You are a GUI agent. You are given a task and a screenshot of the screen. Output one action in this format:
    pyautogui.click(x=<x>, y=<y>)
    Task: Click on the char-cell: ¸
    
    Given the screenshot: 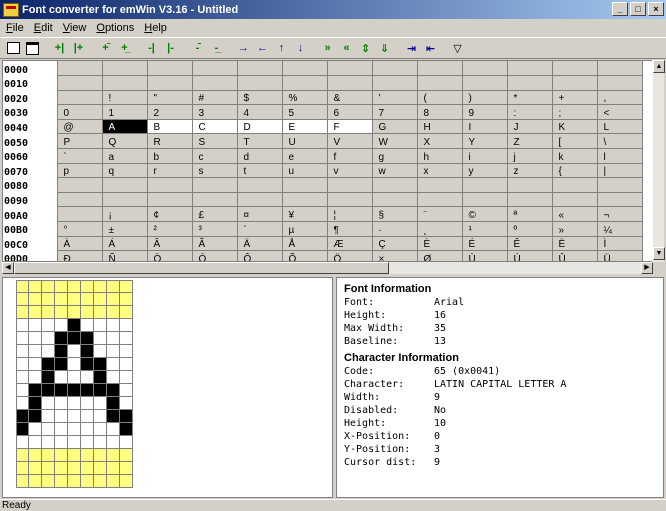 What is the action you would take?
    pyautogui.click(x=440, y=229)
    